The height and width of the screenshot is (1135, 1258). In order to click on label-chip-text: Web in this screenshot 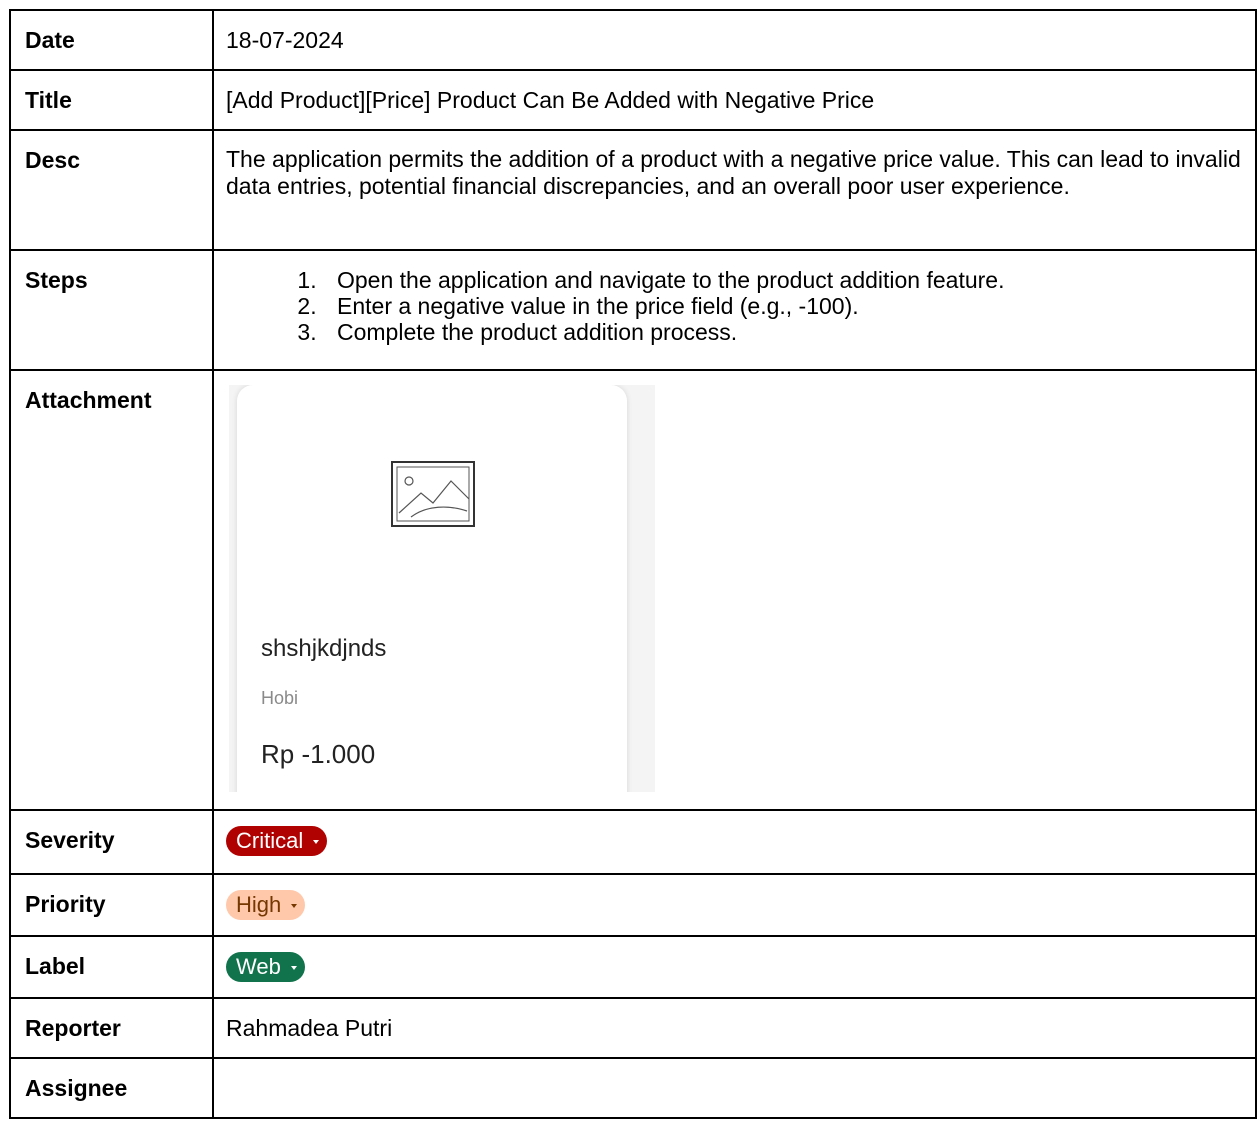, I will do `click(258, 966)`.